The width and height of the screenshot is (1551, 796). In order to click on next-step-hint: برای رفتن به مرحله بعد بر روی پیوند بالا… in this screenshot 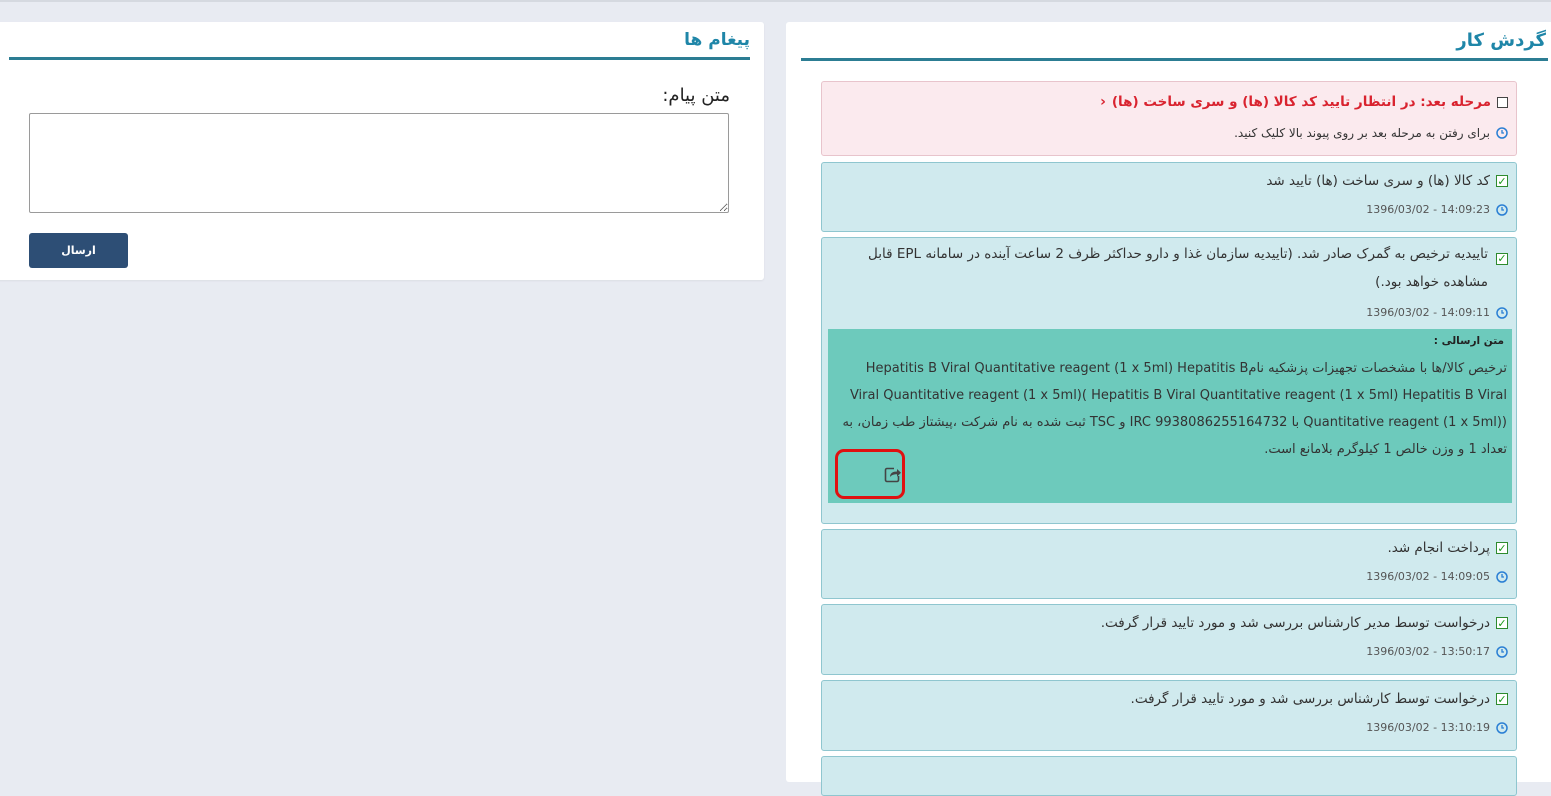, I will do `click(1362, 133)`.